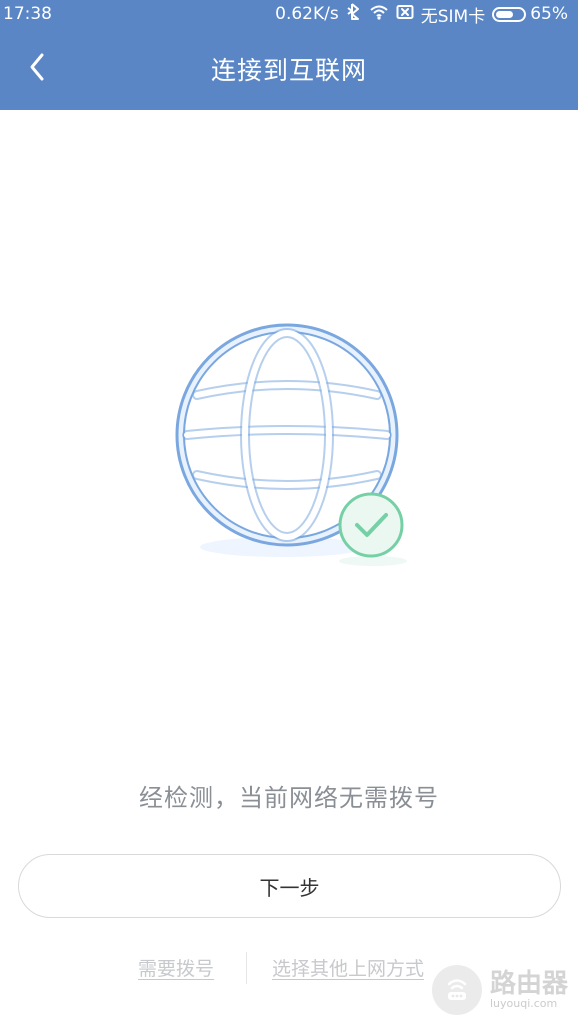 The image size is (578, 1027). What do you see at coordinates (289, 886) in the screenshot?
I see `next-step-button: 下一步` at bounding box center [289, 886].